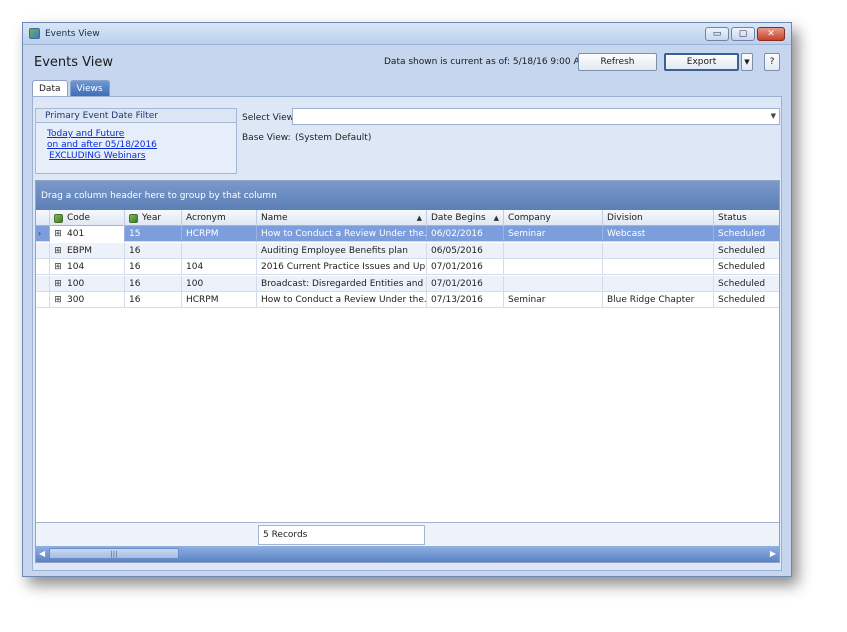  Describe the element at coordinates (195, 283) in the screenshot. I see `cell-acronym-text: 100` at that location.